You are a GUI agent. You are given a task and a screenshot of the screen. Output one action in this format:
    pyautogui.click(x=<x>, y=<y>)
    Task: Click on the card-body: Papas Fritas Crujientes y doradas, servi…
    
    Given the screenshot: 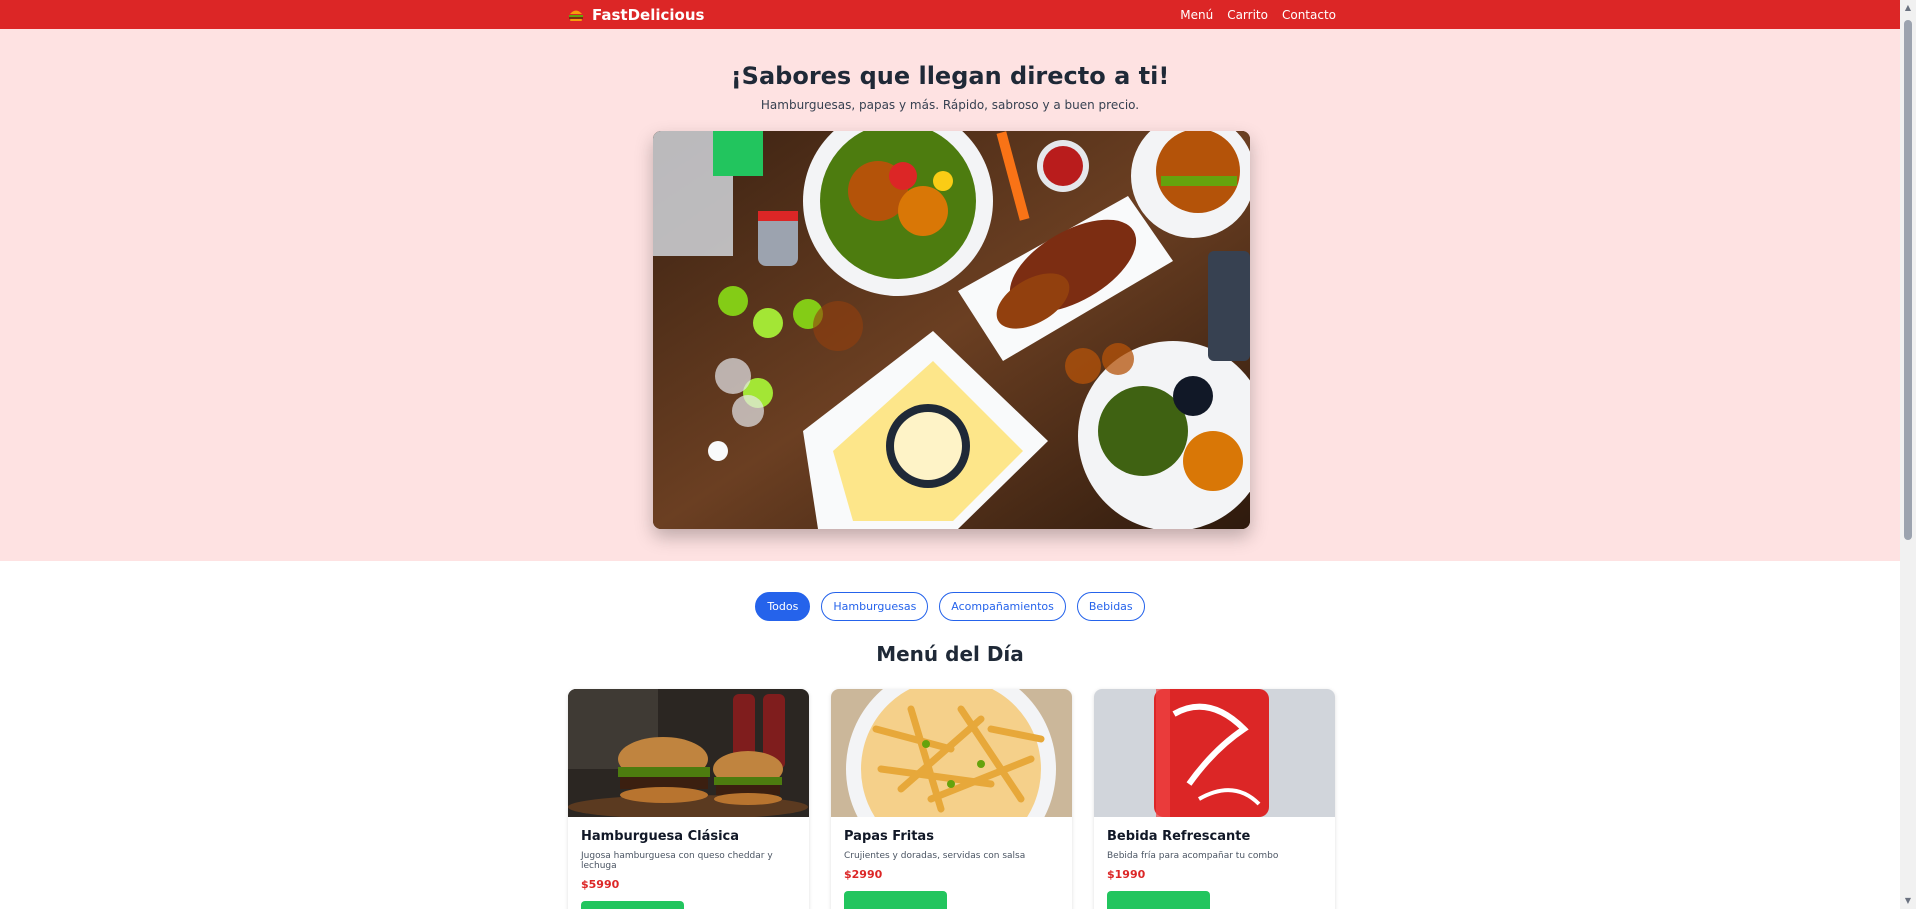 What is the action you would take?
    pyautogui.click(x=951, y=863)
    